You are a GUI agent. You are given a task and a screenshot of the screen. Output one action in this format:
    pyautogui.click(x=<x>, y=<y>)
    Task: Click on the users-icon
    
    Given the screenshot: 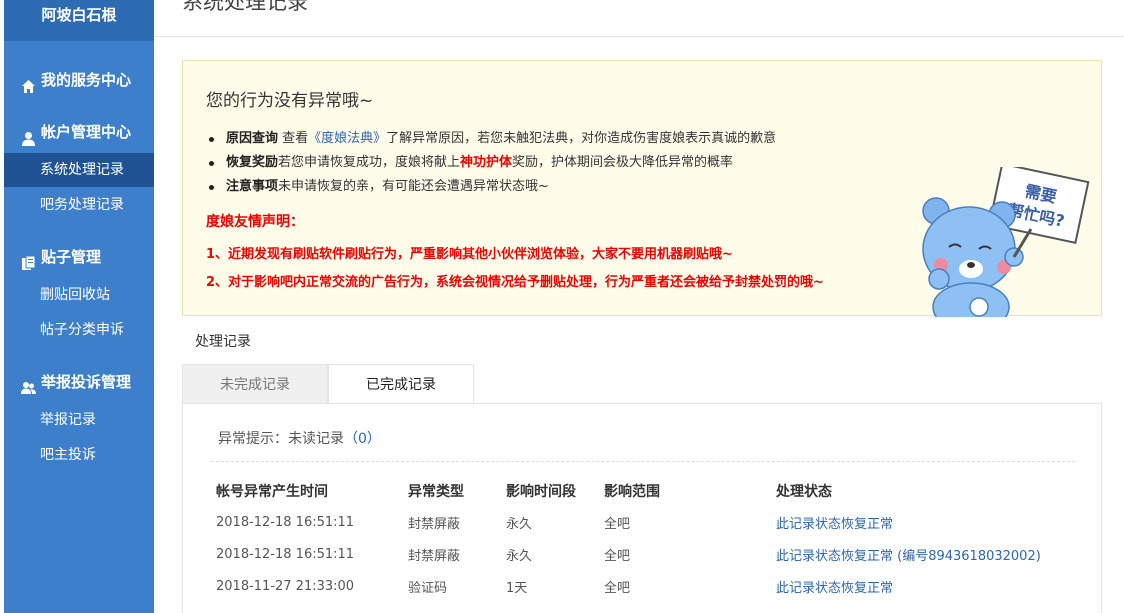 What is the action you would take?
    pyautogui.click(x=28, y=384)
    